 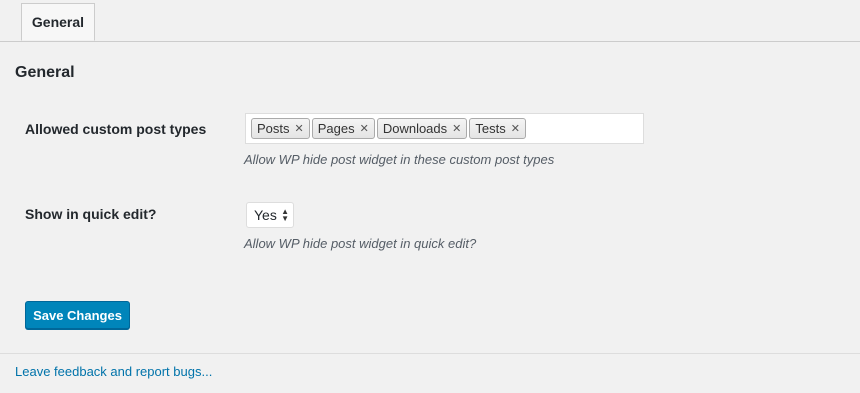 I want to click on quick-edit-selected-value: Yes, so click(x=265, y=215).